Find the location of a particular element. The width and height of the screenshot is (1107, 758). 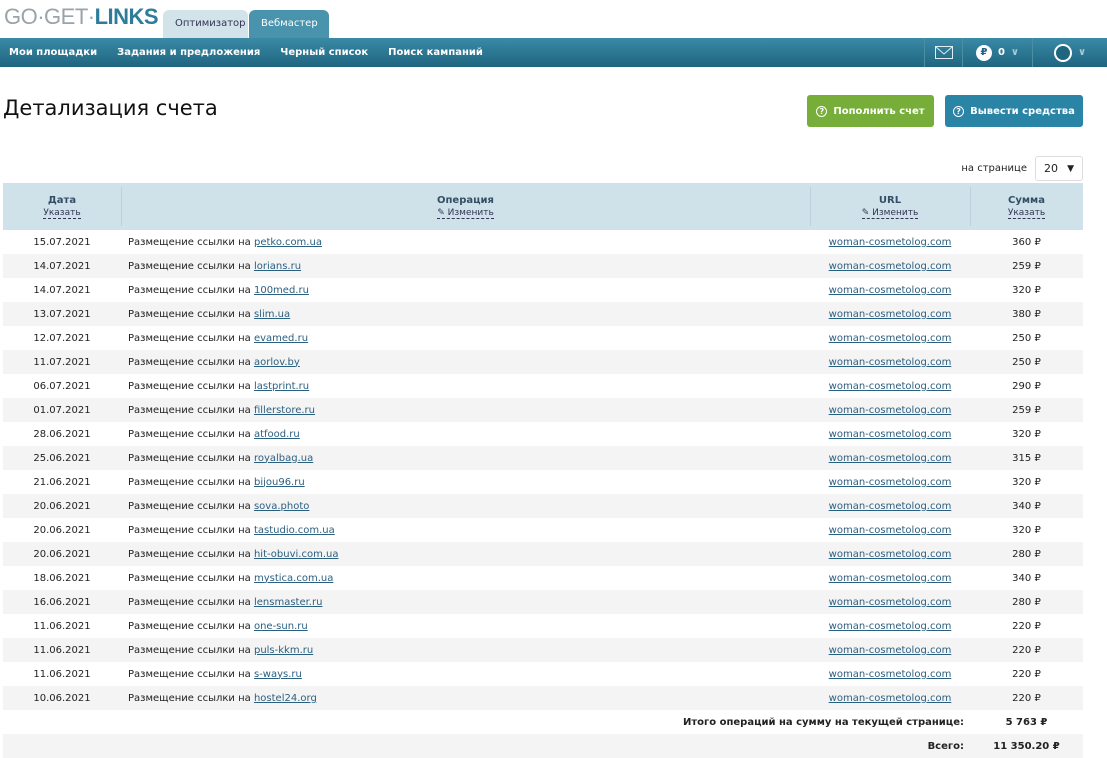

topup-button: ? Пополнить счет is located at coordinates (870, 111).